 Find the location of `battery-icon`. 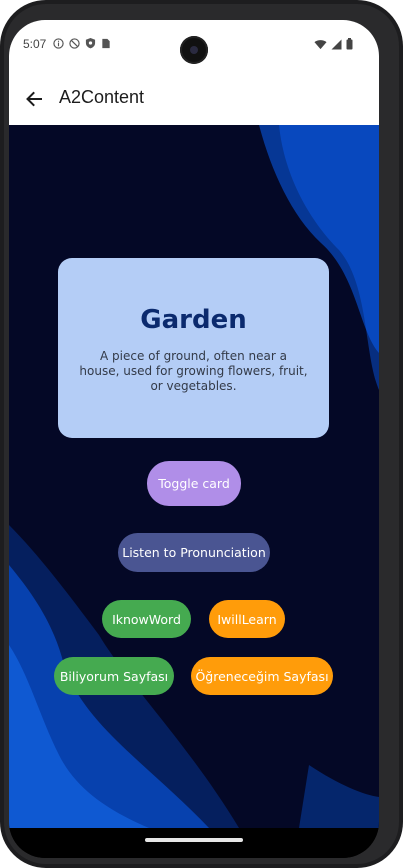

battery-icon is located at coordinates (349, 46).